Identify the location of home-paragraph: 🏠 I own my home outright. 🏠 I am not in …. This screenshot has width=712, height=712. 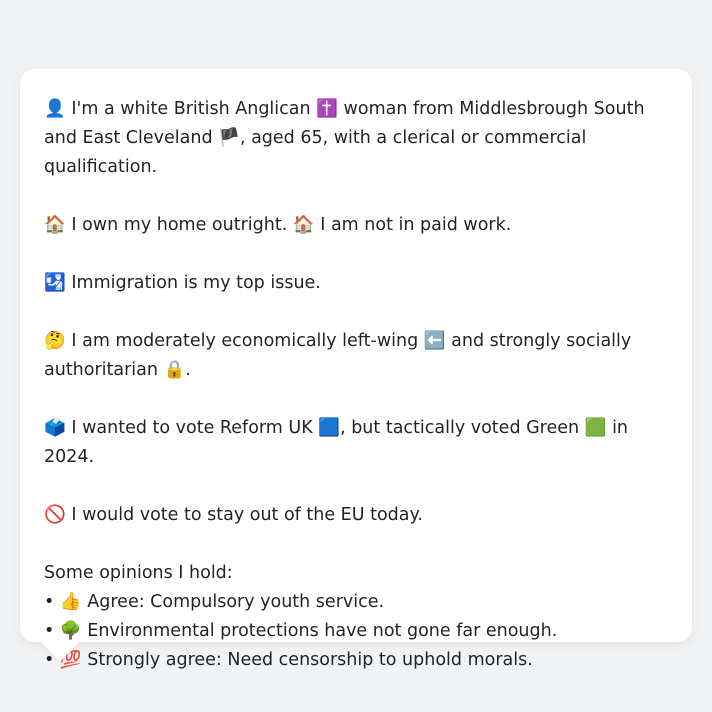
(356, 225).